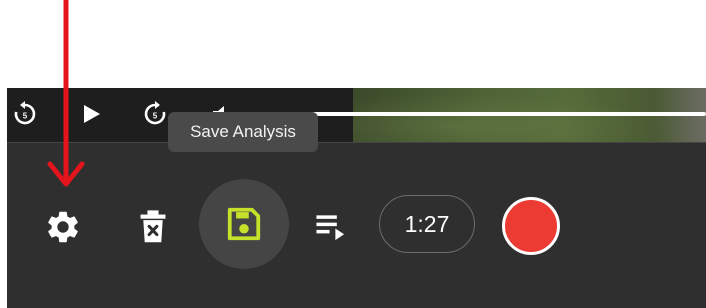 Image resolution: width=706 pixels, height=308 pixels. Describe the element at coordinates (531, 226) in the screenshot. I see `record-button` at that location.